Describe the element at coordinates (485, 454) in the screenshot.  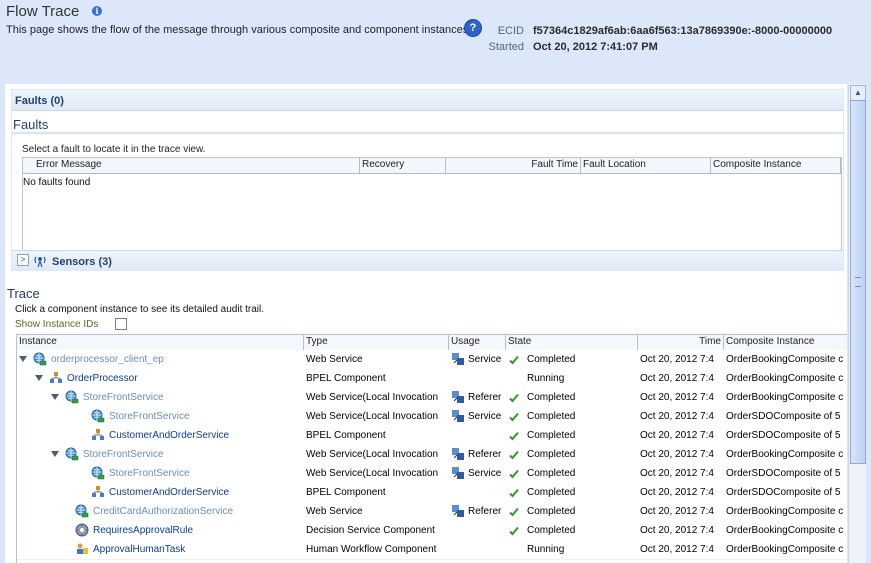
I see `usage-label: Referer` at that location.